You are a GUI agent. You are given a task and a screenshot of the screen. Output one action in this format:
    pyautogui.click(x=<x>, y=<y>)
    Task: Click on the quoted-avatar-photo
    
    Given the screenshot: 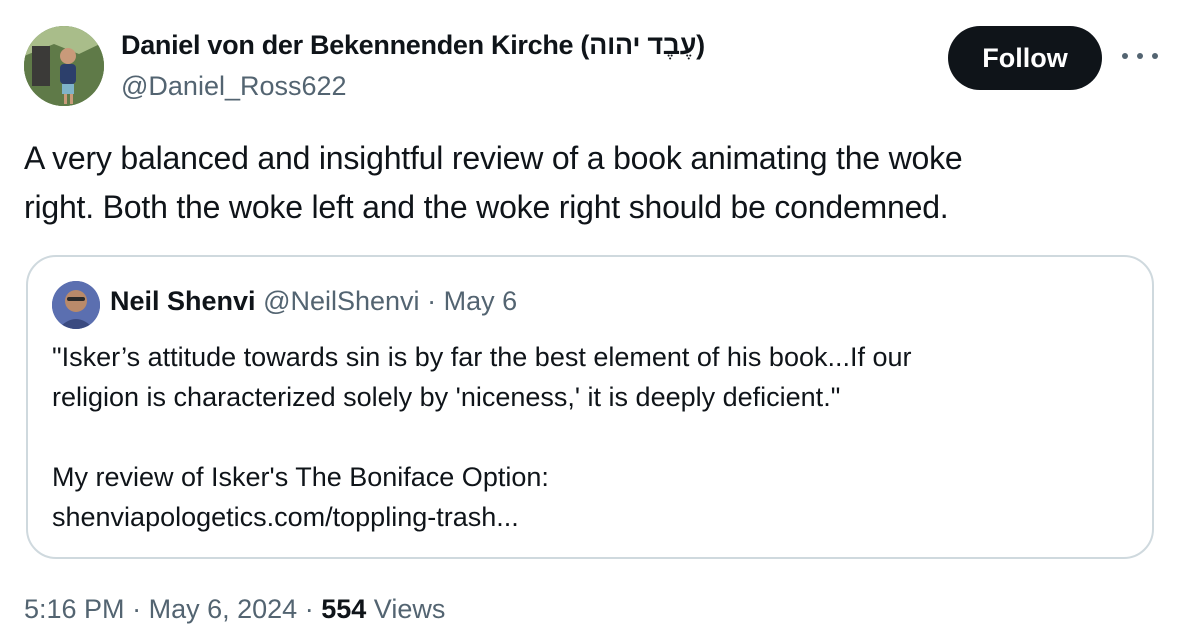 What is the action you would take?
    pyautogui.click(x=76, y=305)
    